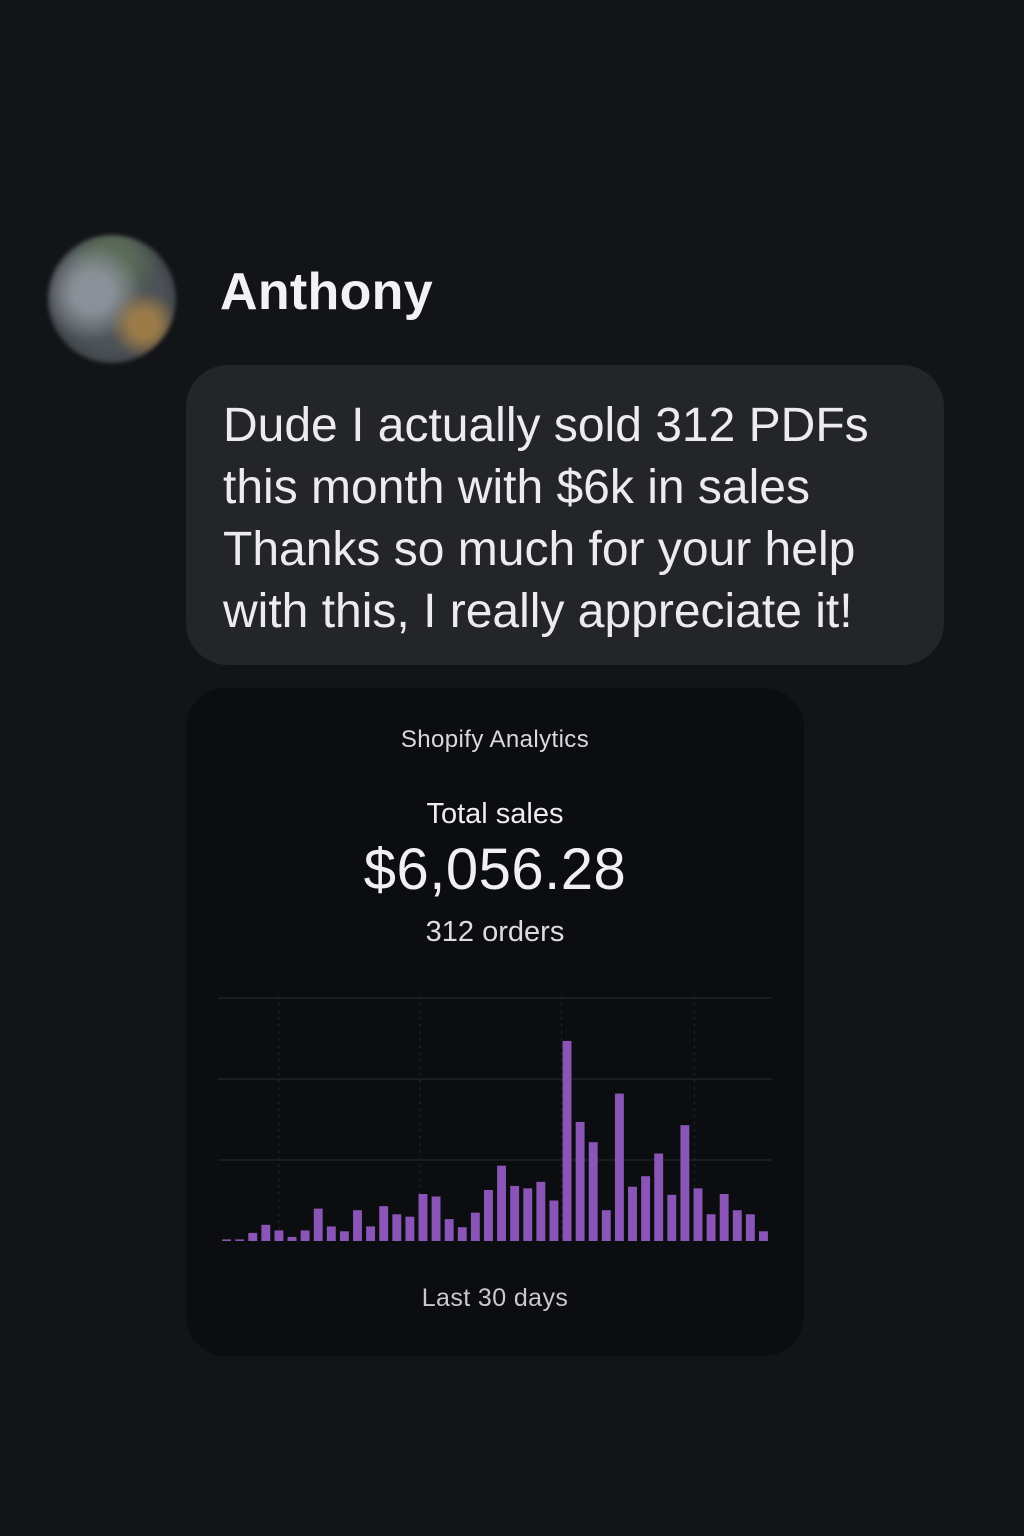 The image size is (1024, 1536). Describe the element at coordinates (495, 932) in the screenshot. I see `orders-count: 312 orders` at that location.